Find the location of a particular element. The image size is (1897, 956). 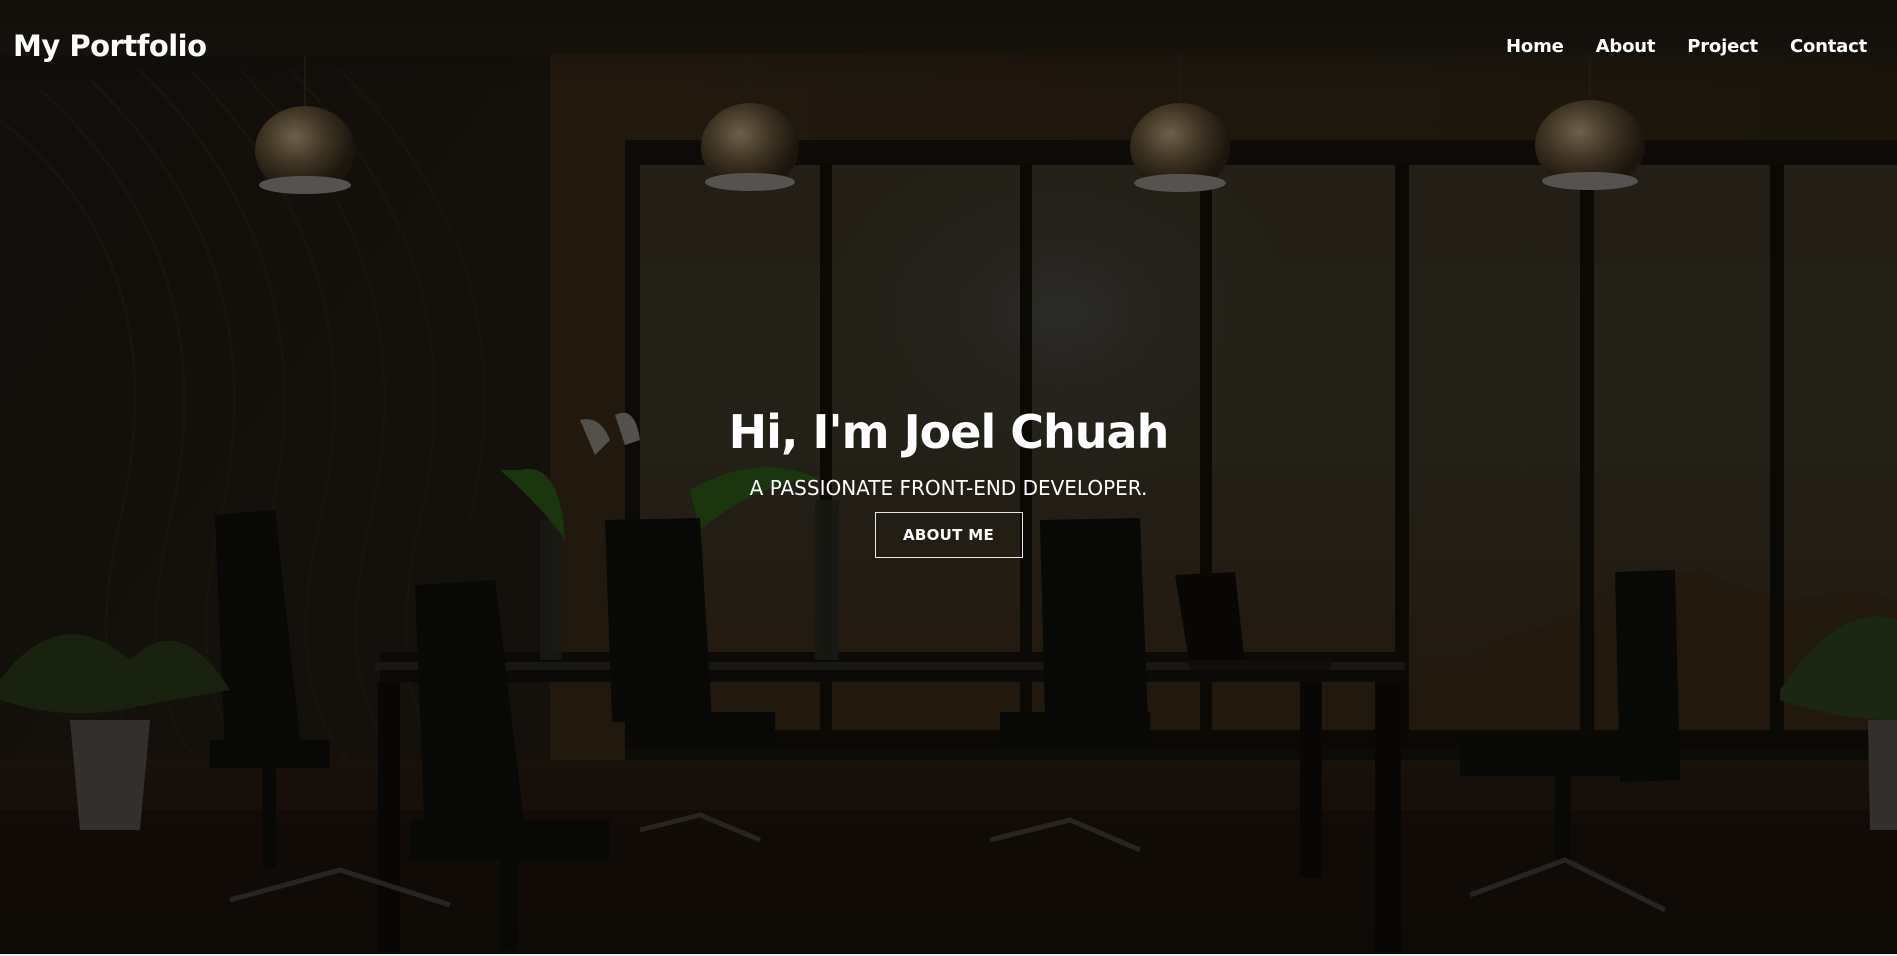

brand-logo-text: My Portfolio is located at coordinates (110, 46).